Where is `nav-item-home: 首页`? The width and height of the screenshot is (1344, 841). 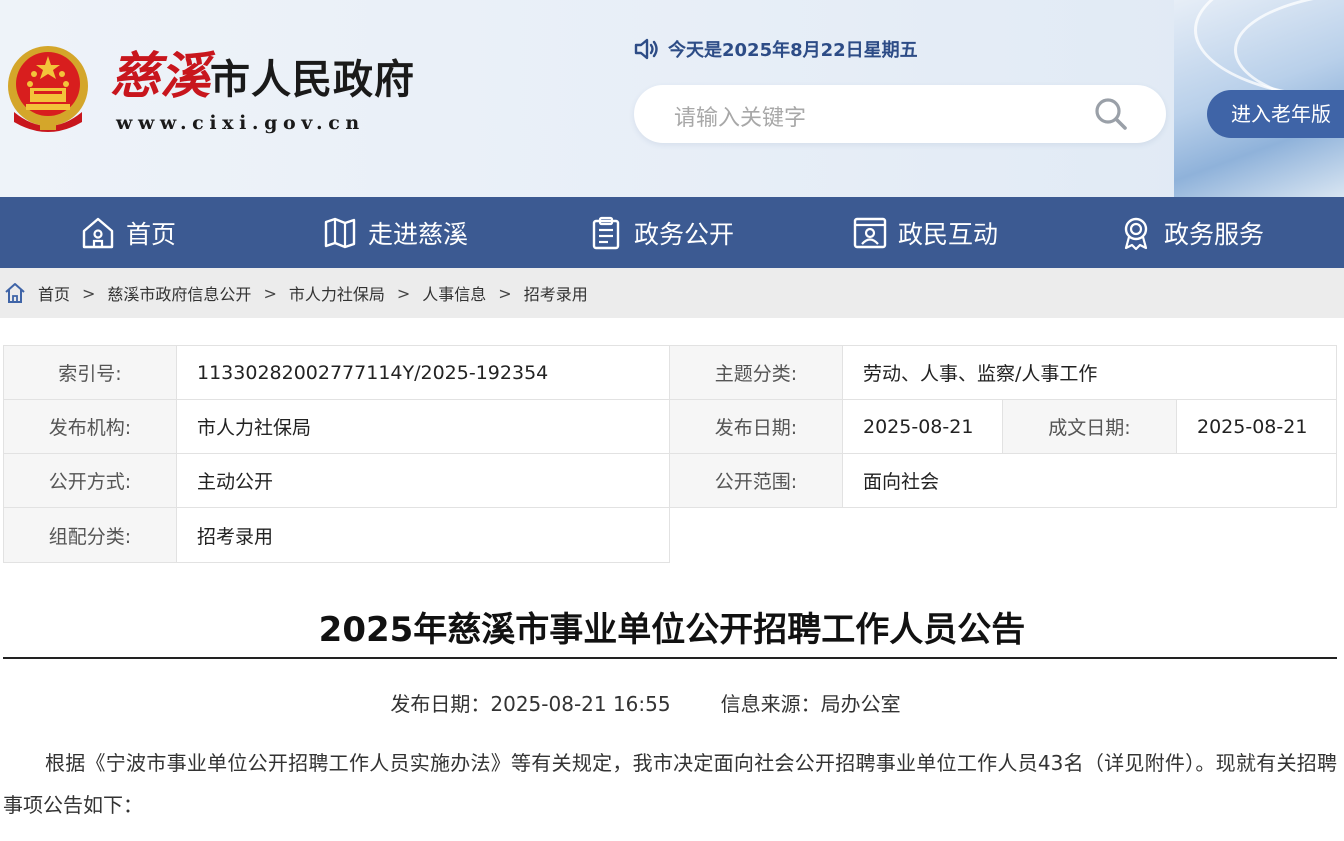 nav-item-home: 首页 is located at coordinates (128, 232).